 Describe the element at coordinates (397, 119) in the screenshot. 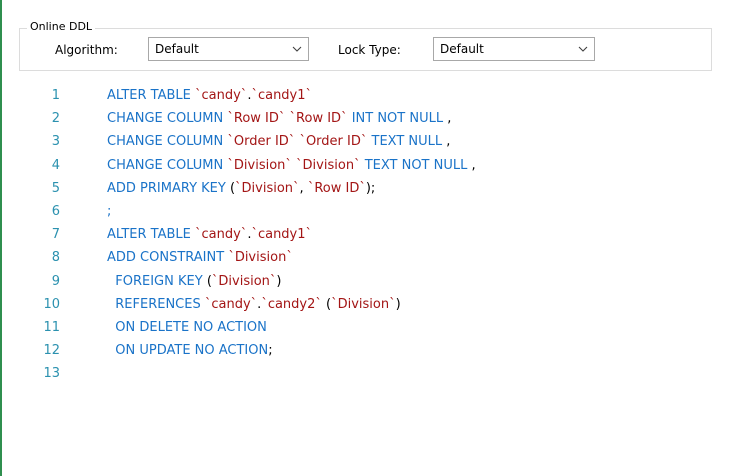

I see `sql-keyword: INT NOT NULL` at that location.